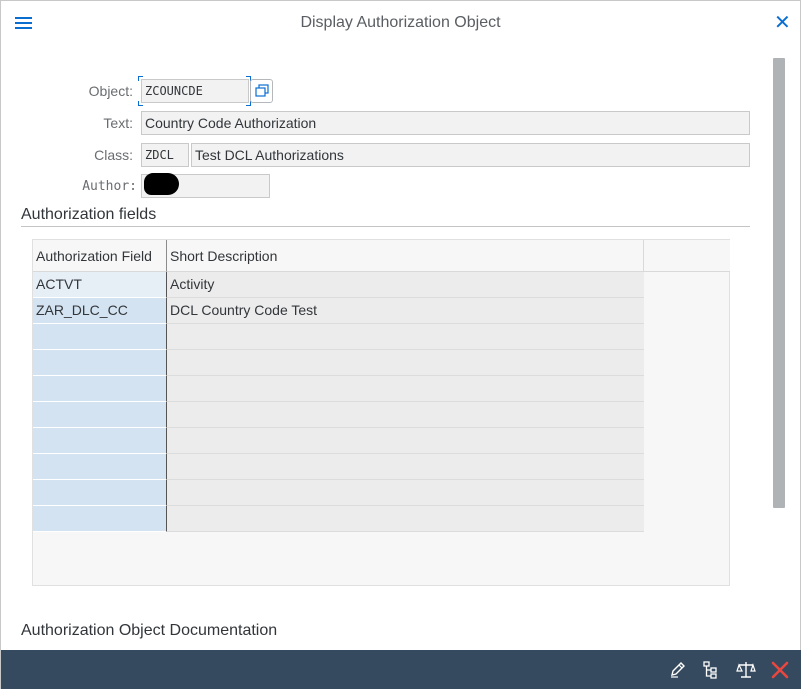 This screenshot has height=689, width=801. I want to click on redaction-mark, so click(161, 184).